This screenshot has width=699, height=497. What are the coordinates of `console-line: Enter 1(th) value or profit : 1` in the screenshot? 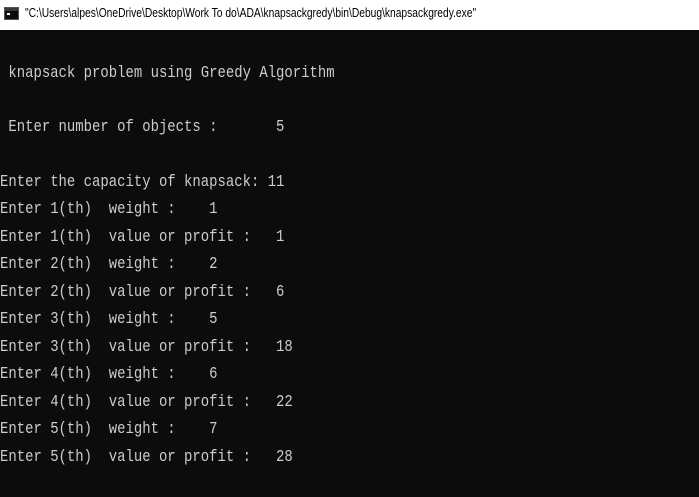 It's located at (142, 237).